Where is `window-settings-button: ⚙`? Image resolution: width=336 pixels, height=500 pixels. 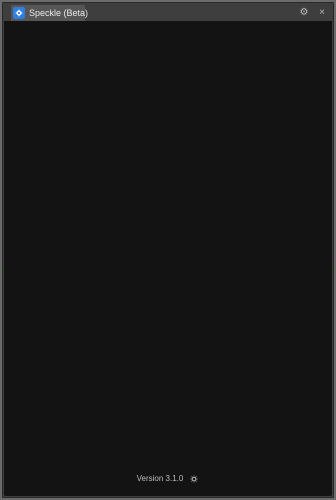
window-settings-button: ⚙ is located at coordinates (304, 12).